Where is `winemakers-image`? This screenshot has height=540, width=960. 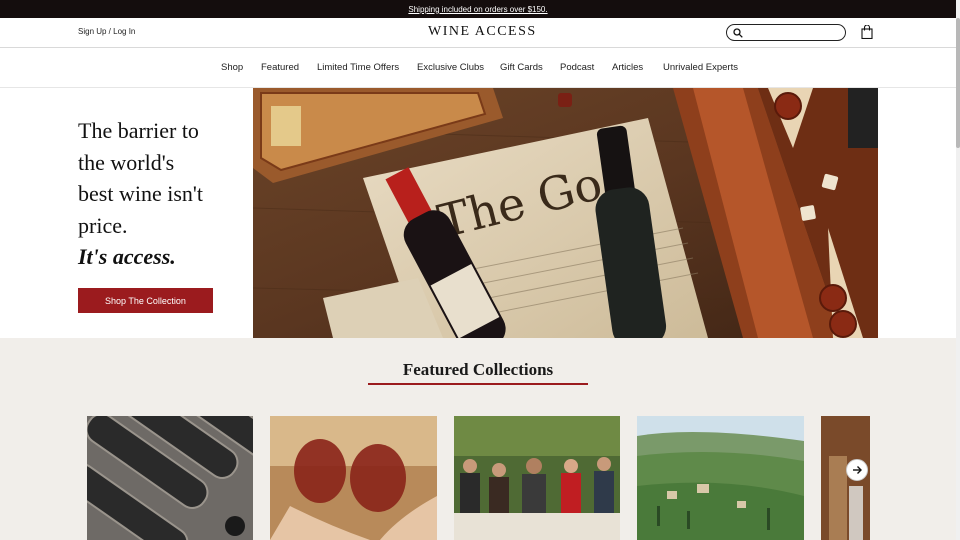
winemakers-image is located at coordinates (537, 478).